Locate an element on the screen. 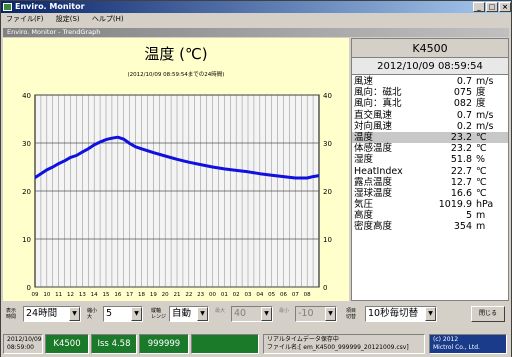 Image resolution: width=512 pixels, height=357 pixels. max-select: 40 ▼ is located at coordinates (252, 314).